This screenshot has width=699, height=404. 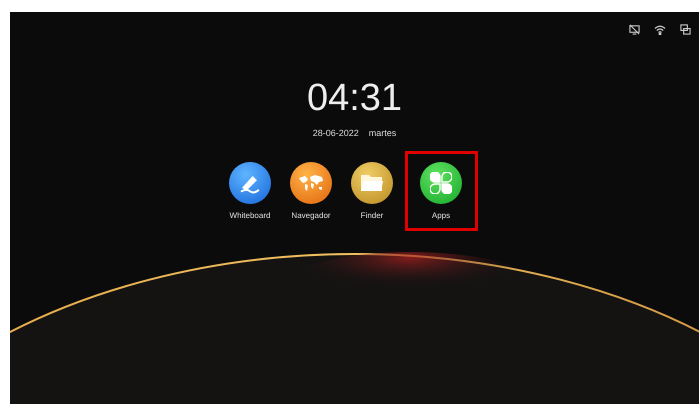 I want to click on app-launcher: Whiteboard, so click(x=250, y=190).